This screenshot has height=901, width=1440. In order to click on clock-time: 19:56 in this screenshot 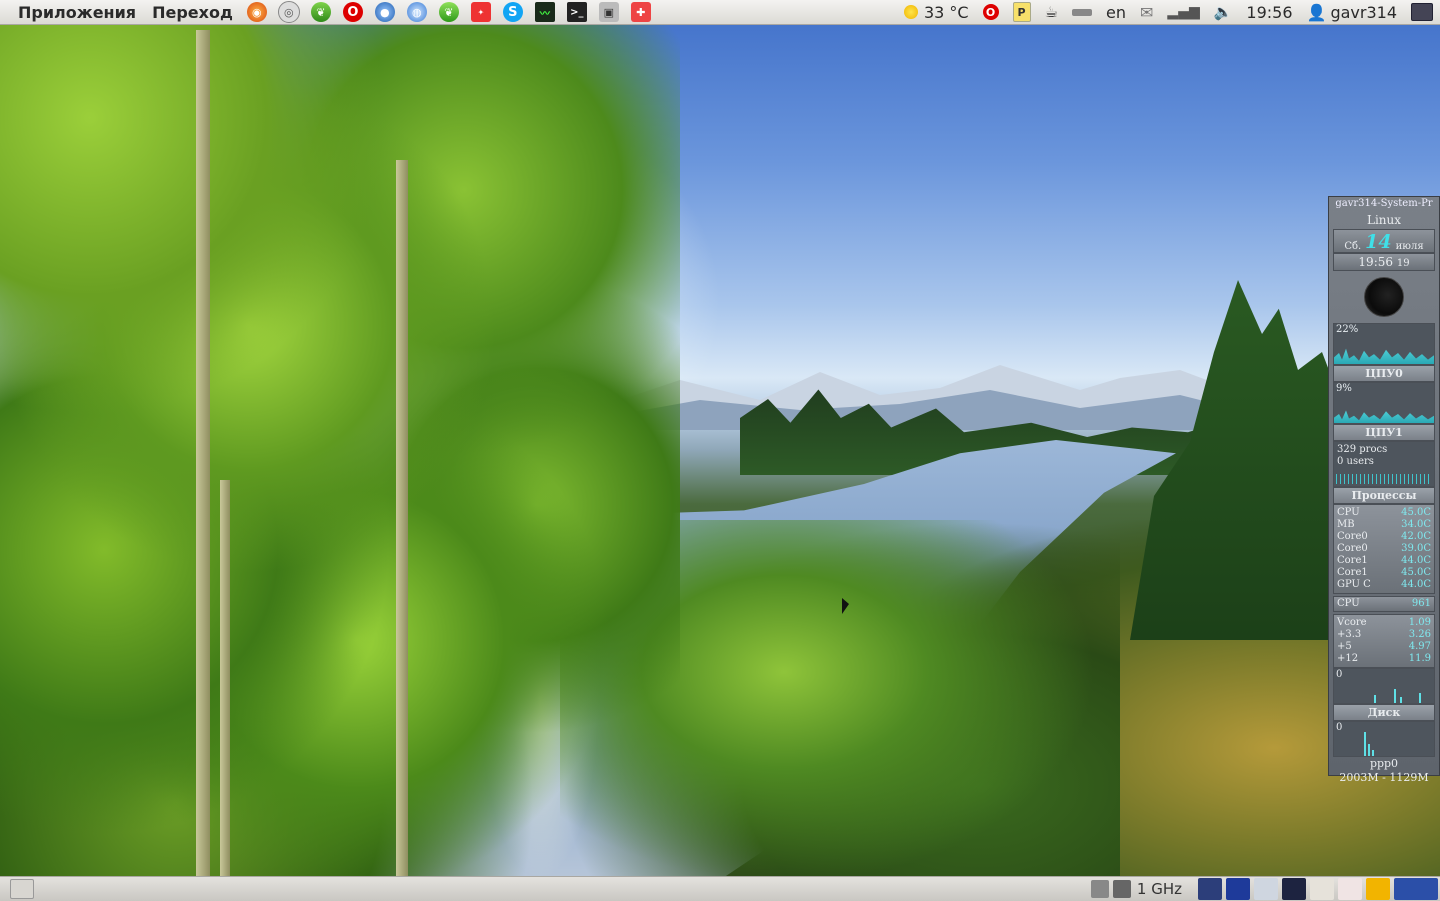, I will do `click(1376, 262)`.